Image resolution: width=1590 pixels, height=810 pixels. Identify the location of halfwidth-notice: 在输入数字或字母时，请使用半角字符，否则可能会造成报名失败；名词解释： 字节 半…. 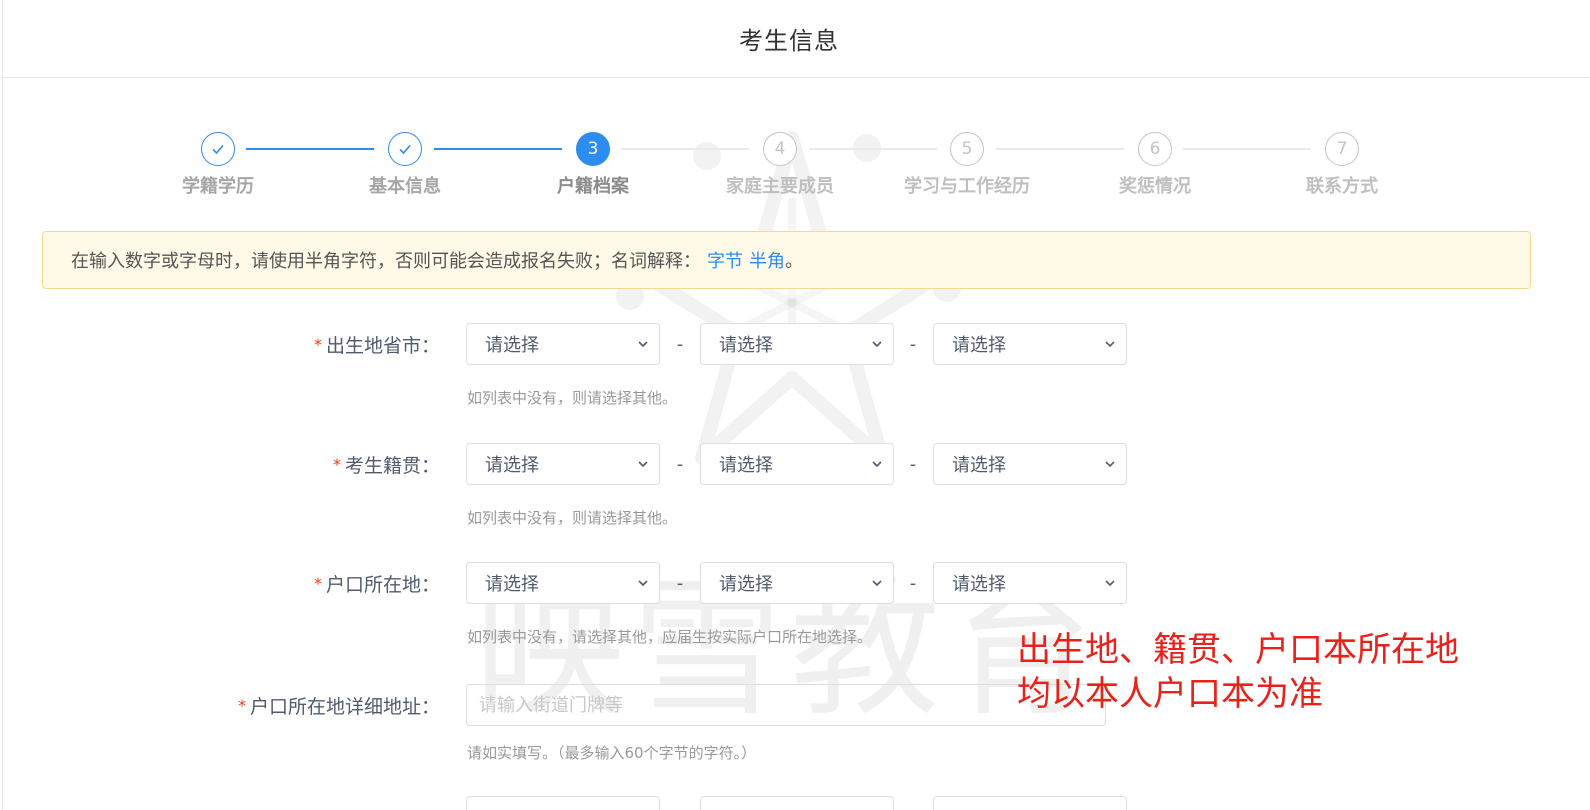
(786, 260).